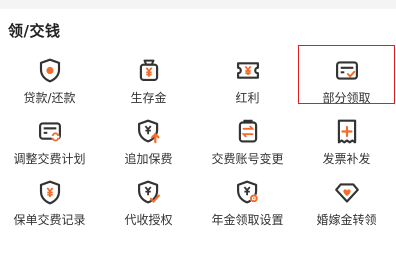 The width and height of the screenshot is (396, 280). I want to click on top-strip, so click(198, 4).